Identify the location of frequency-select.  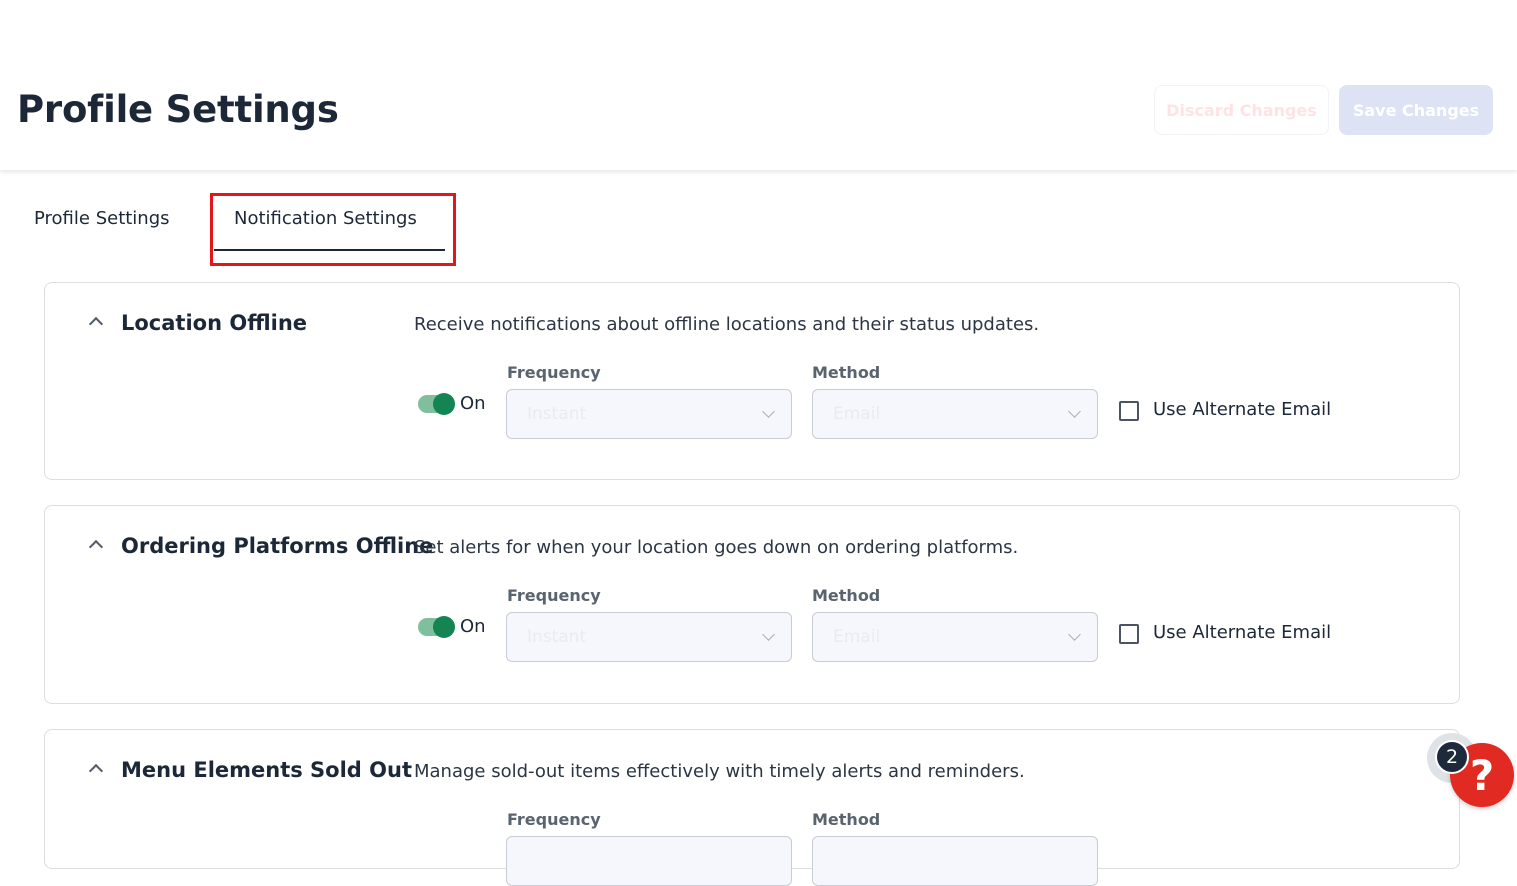
(649, 861).